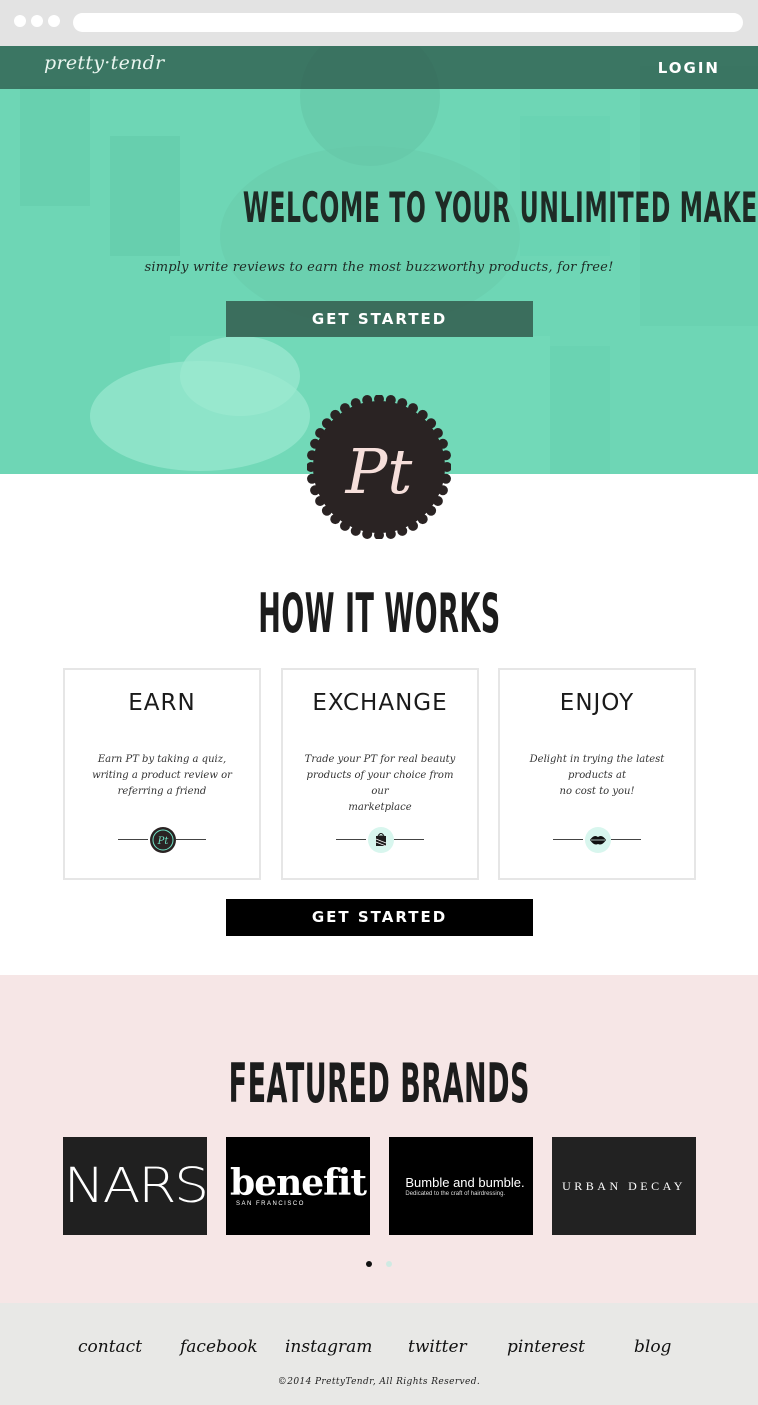 The image size is (758, 1405). What do you see at coordinates (437, 1347) in the screenshot?
I see `footer-link-twitter: twitter` at bounding box center [437, 1347].